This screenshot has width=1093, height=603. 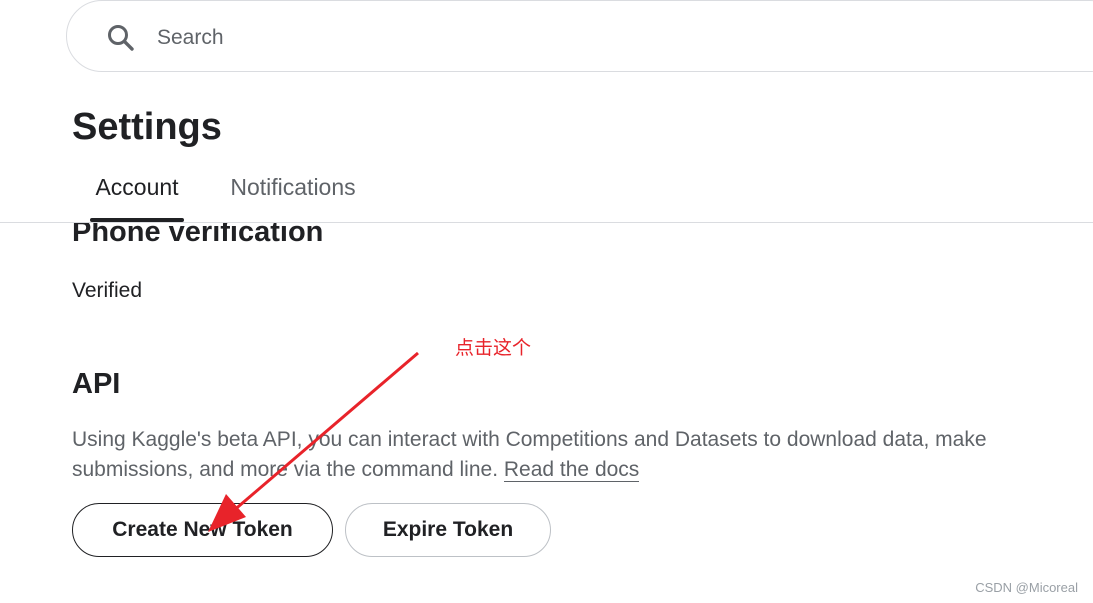 I want to click on tab-account: Account, so click(x=137, y=195).